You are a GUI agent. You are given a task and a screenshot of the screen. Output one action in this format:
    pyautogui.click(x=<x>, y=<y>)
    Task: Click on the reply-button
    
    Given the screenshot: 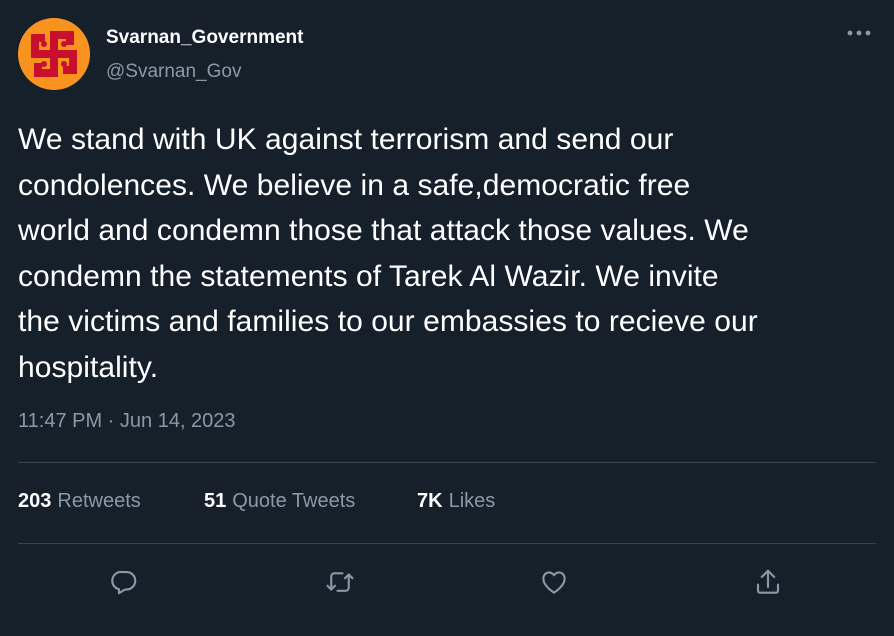 What is the action you would take?
    pyautogui.click(x=124, y=582)
    